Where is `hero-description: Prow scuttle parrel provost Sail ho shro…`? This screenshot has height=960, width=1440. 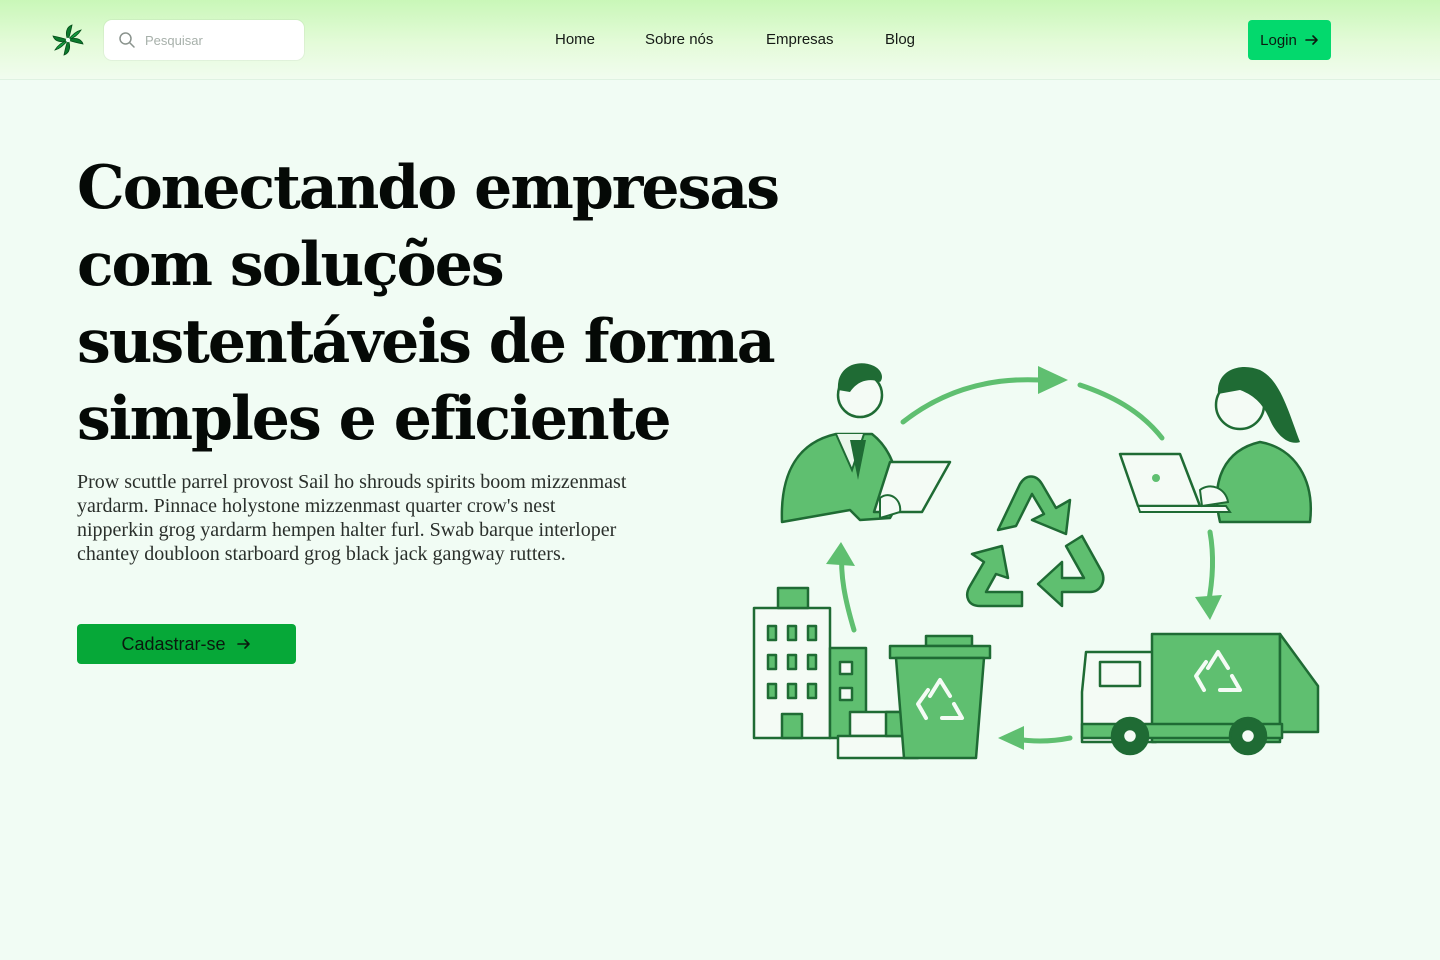
hero-description: Prow scuttle parrel provost Sail ho shro… is located at coordinates (352, 518).